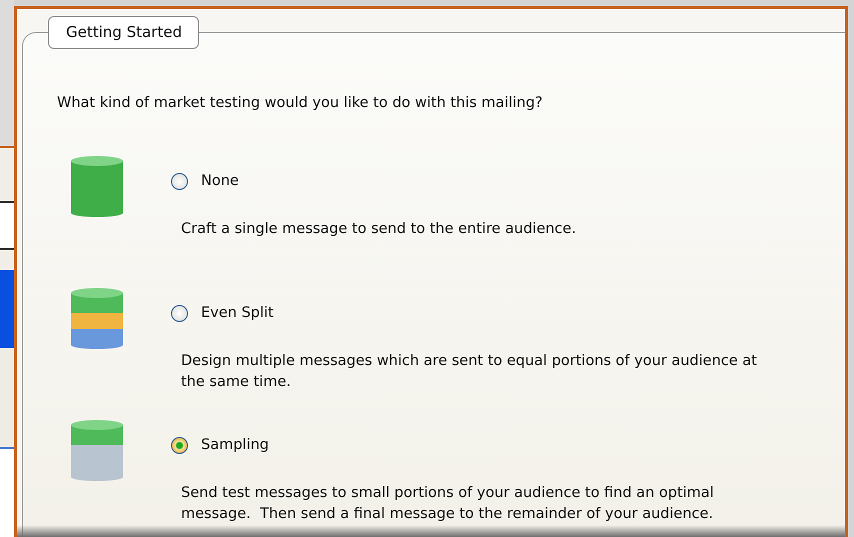 The image size is (854, 537). What do you see at coordinates (469, 372) in the screenshot?
I see `option-description: Design multiple messages which are sent to equal portions of your audience at the same time.` at bounding box center [469, 372].